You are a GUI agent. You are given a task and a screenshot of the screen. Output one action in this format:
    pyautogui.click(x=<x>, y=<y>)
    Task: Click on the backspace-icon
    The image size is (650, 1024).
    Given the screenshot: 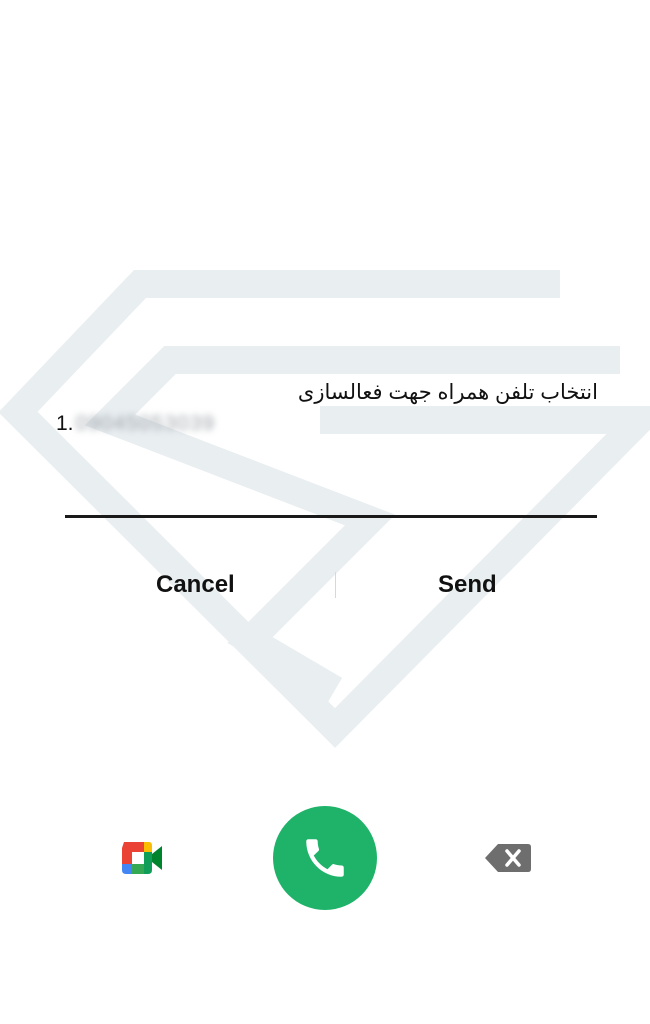 What is the action you would take?
    pyautogui.click(x=508, y=858)
    